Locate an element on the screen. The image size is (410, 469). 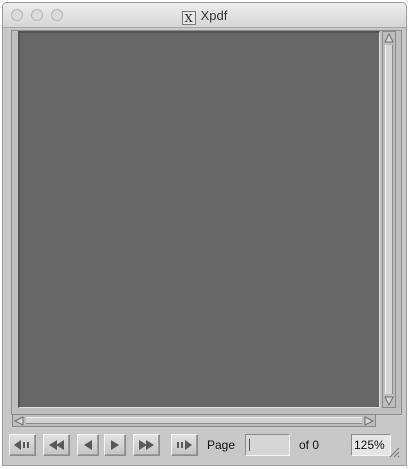
forward-icon is located at coordinates (184, 445).